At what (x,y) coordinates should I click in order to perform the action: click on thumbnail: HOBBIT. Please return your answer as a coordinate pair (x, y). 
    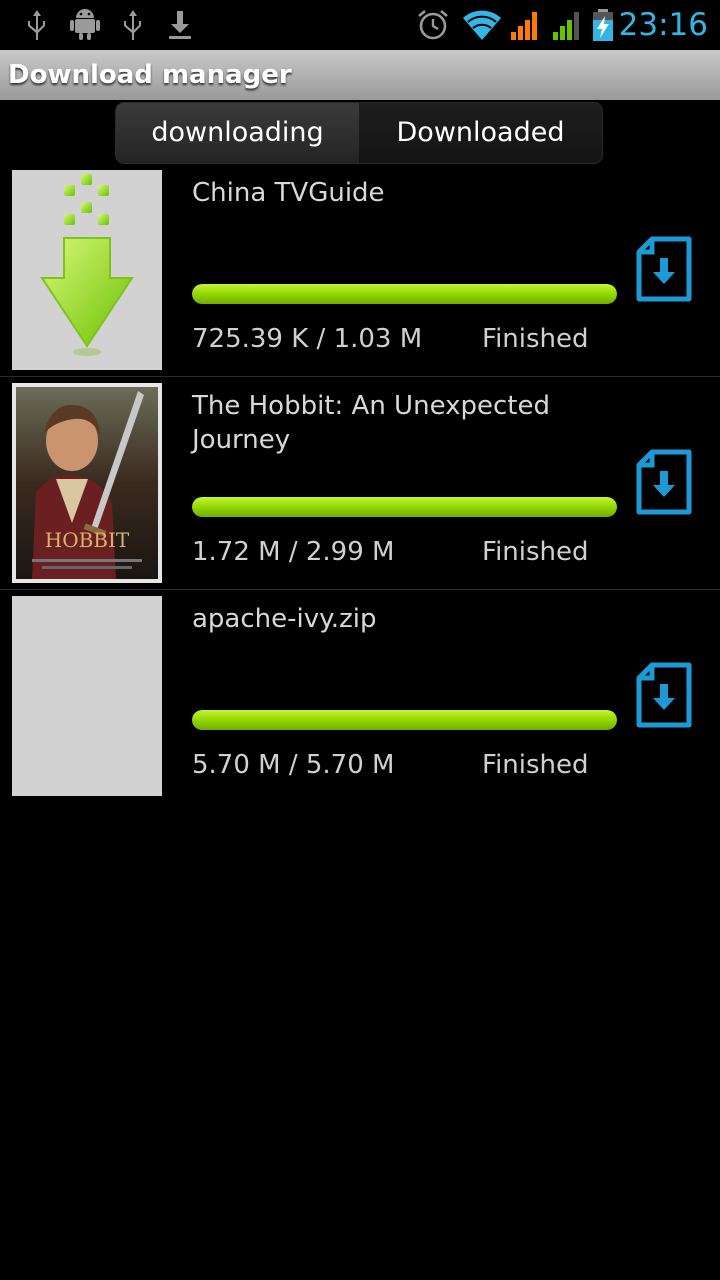
    Looking at the image, I should click on (87, 483).